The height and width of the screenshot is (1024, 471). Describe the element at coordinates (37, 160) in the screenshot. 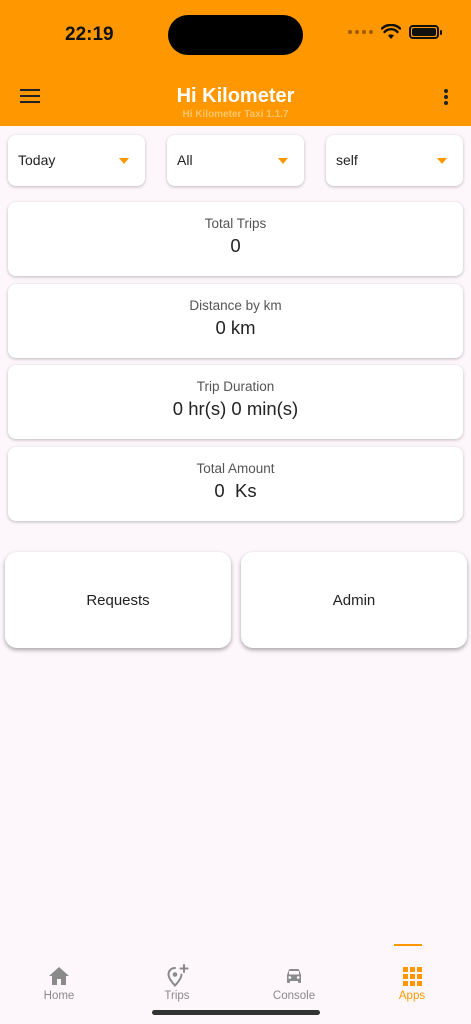

I see `date-filter-value: Today` at that location.